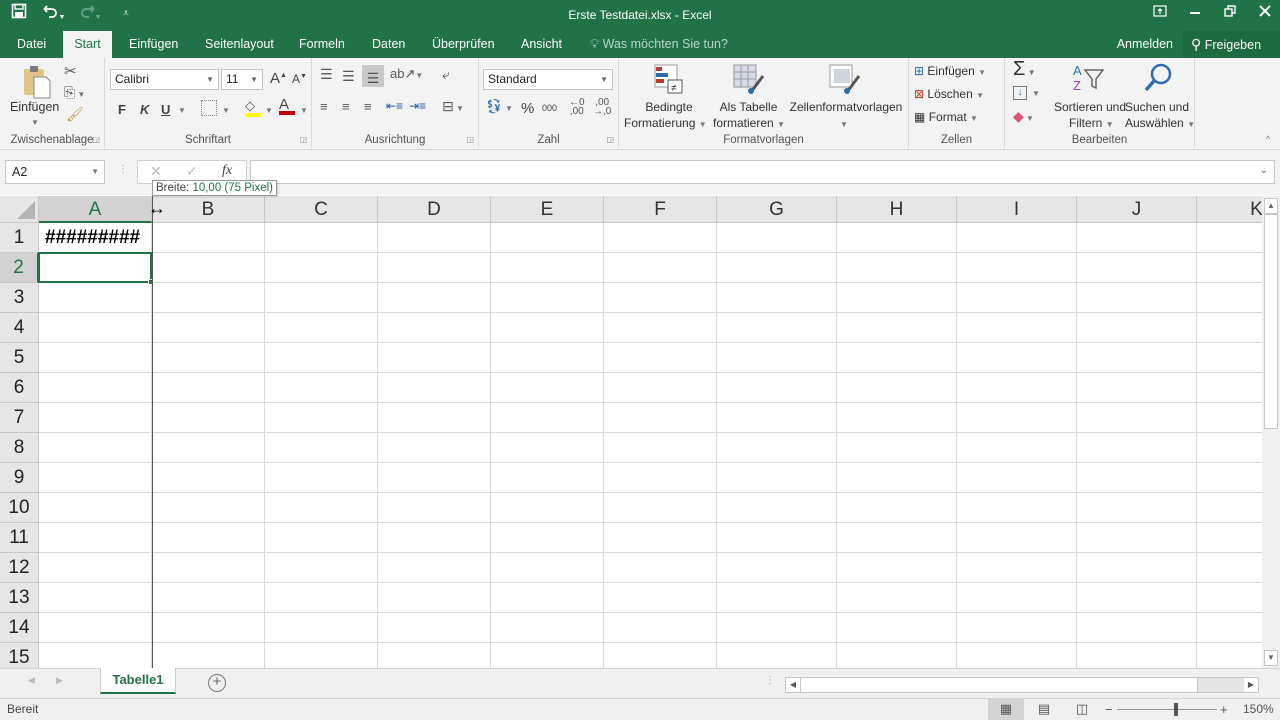 This screenshot has width=1280, height=720. Describe the element at coordinates (434, 268) in the screenshot. I see `cell-d2` at that location.